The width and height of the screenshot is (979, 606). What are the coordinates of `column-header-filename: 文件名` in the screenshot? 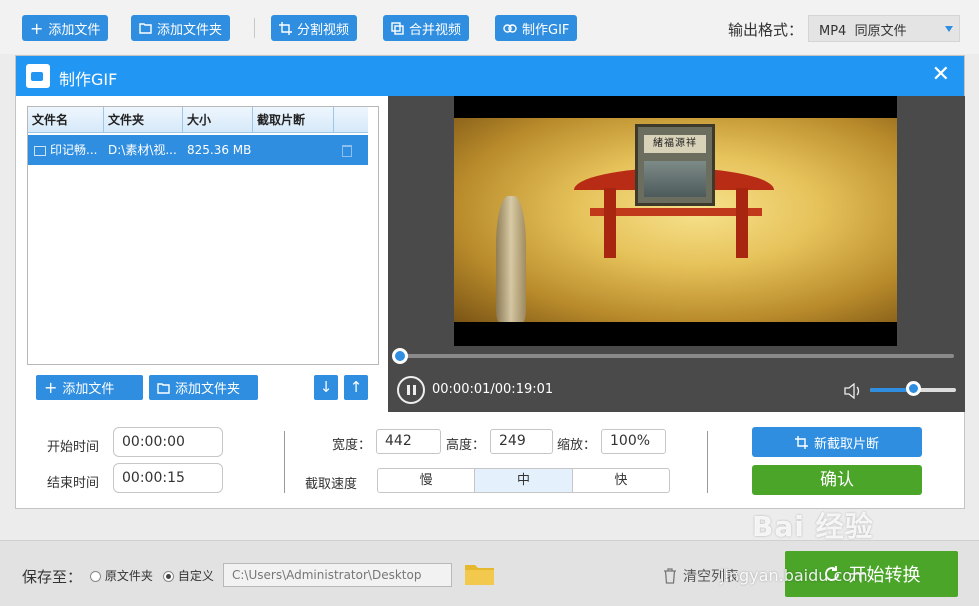 It's located at (66, 120).